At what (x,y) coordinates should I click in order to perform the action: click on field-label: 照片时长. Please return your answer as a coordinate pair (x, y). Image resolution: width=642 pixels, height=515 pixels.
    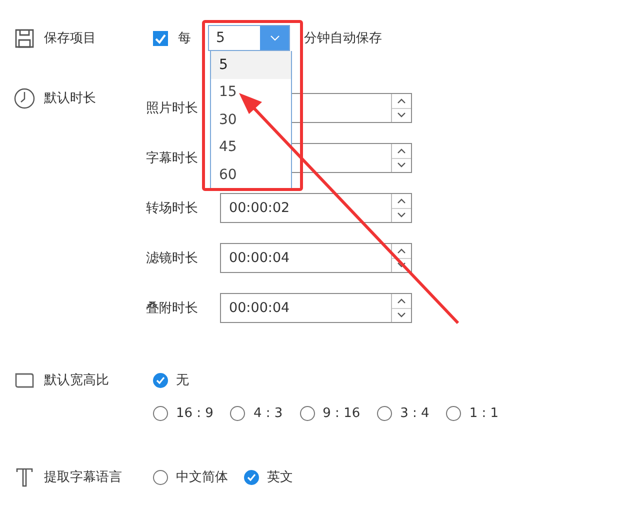
    Looking at the image, I should click on (172, 108).